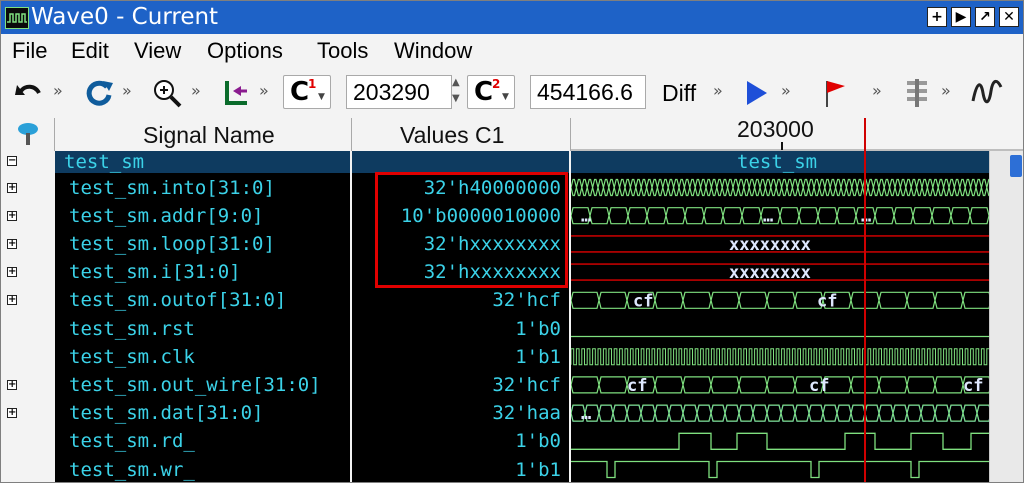 The width and height of the screenshot is (1024, 483). Describe the element at coordinates (757, 93) in the screenshot. I see `play-icon` at that location.